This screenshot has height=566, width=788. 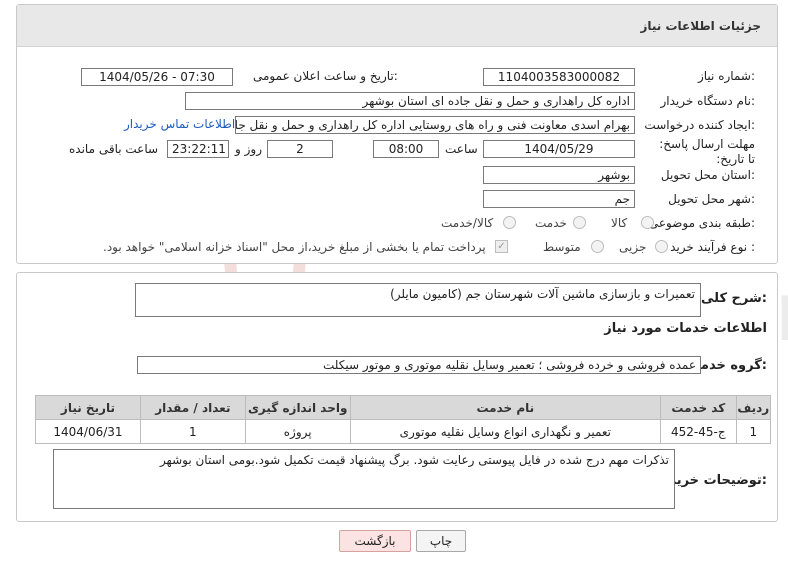 I want to click on province-label: استان محل تحویل:, so click(x=707, y=175).